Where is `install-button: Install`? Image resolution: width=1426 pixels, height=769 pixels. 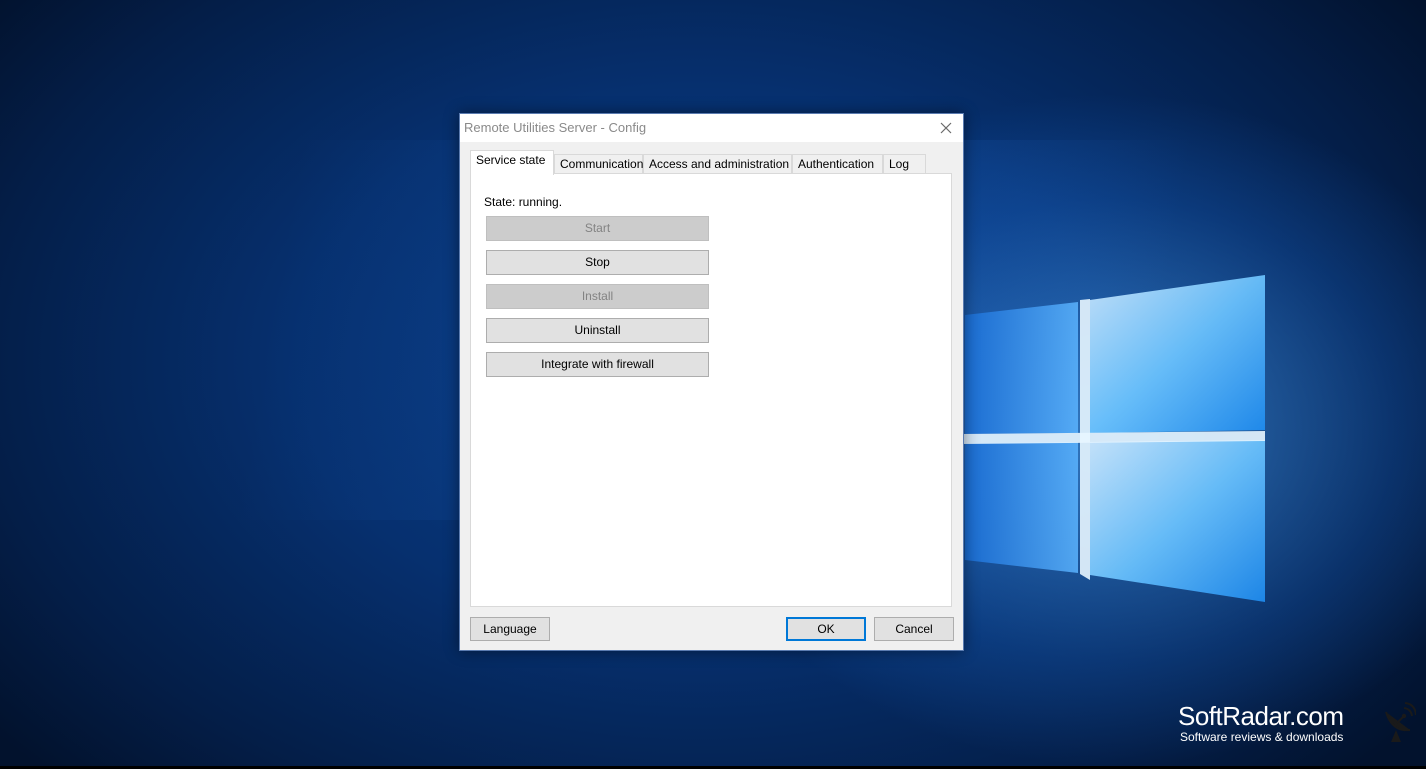
install-button: Install is located at coordinates (597, 296).